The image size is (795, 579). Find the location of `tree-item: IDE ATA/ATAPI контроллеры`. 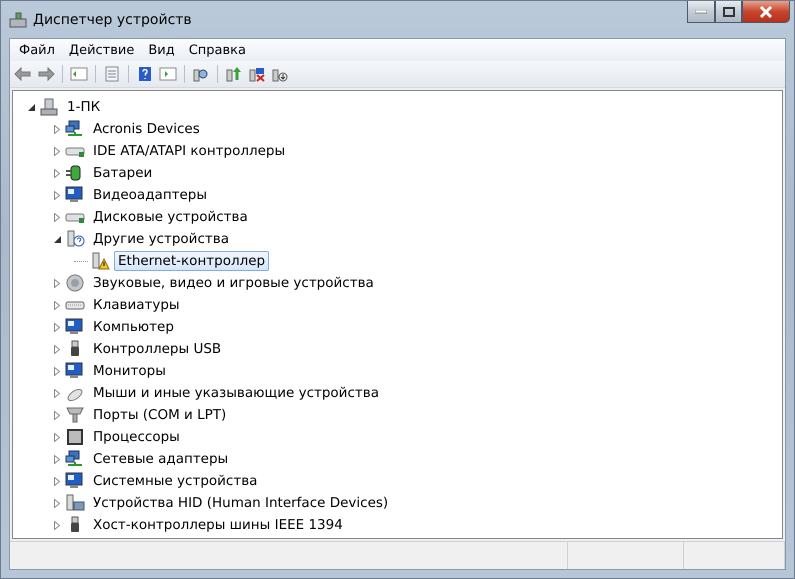

tree-item: IDE ATA/ATAPI контроллеры is located at coordinates (189, 151).